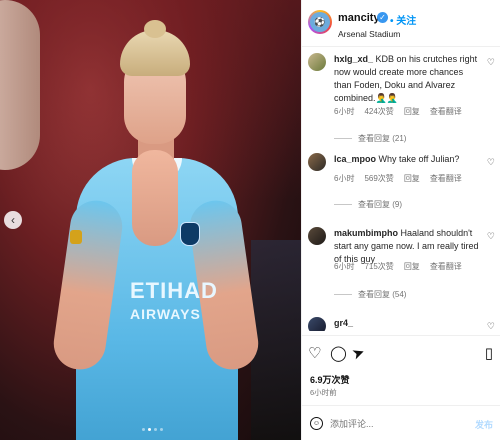 This screenshot has height=441, width=500. I want to click on add-comment-bar: ☺ 发布, so click(401, 423).